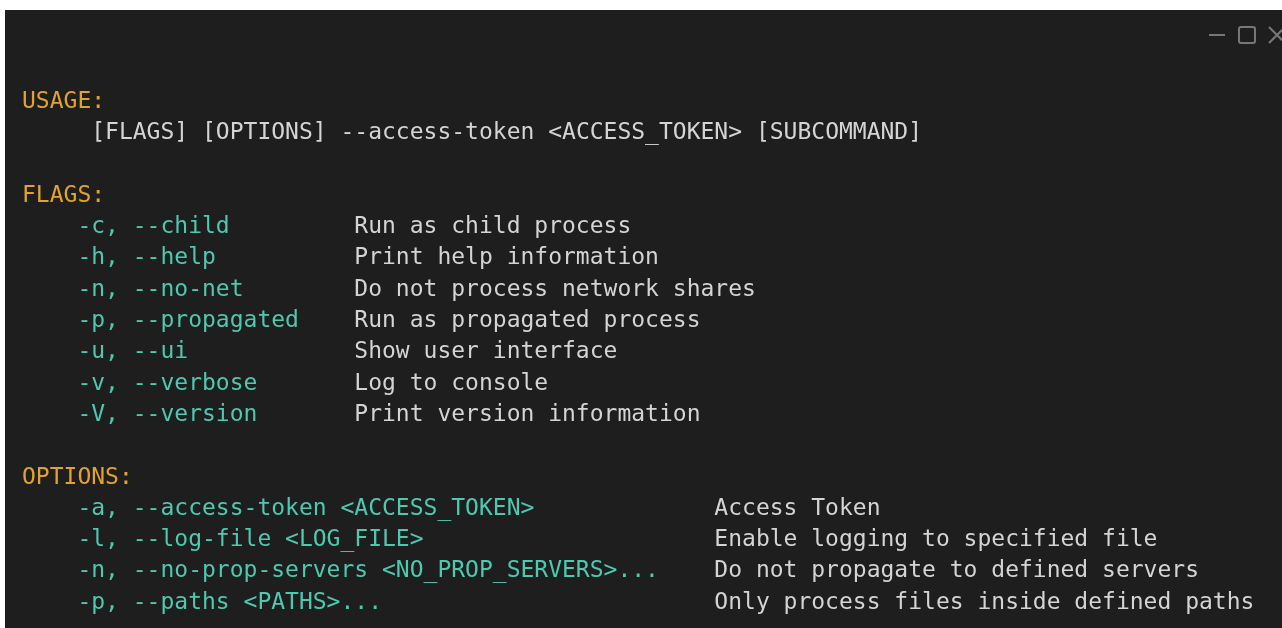 The width and height of the screenshot is (1282, 628). I want to click on usage-line: [FLAGS] [OPTIONS] --access-token <ACCESS_TOKEN> [SUBCOMMAND], so click(507, 131).